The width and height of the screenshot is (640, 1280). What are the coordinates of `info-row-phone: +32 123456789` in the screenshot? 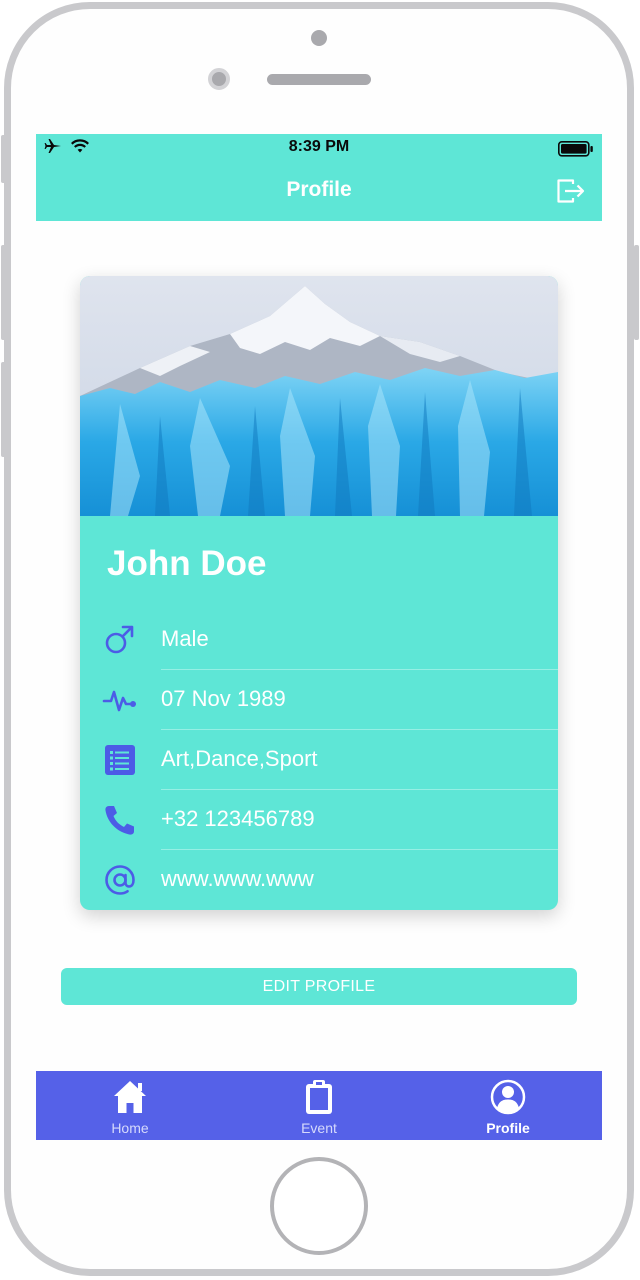 It's located at (319, 820).